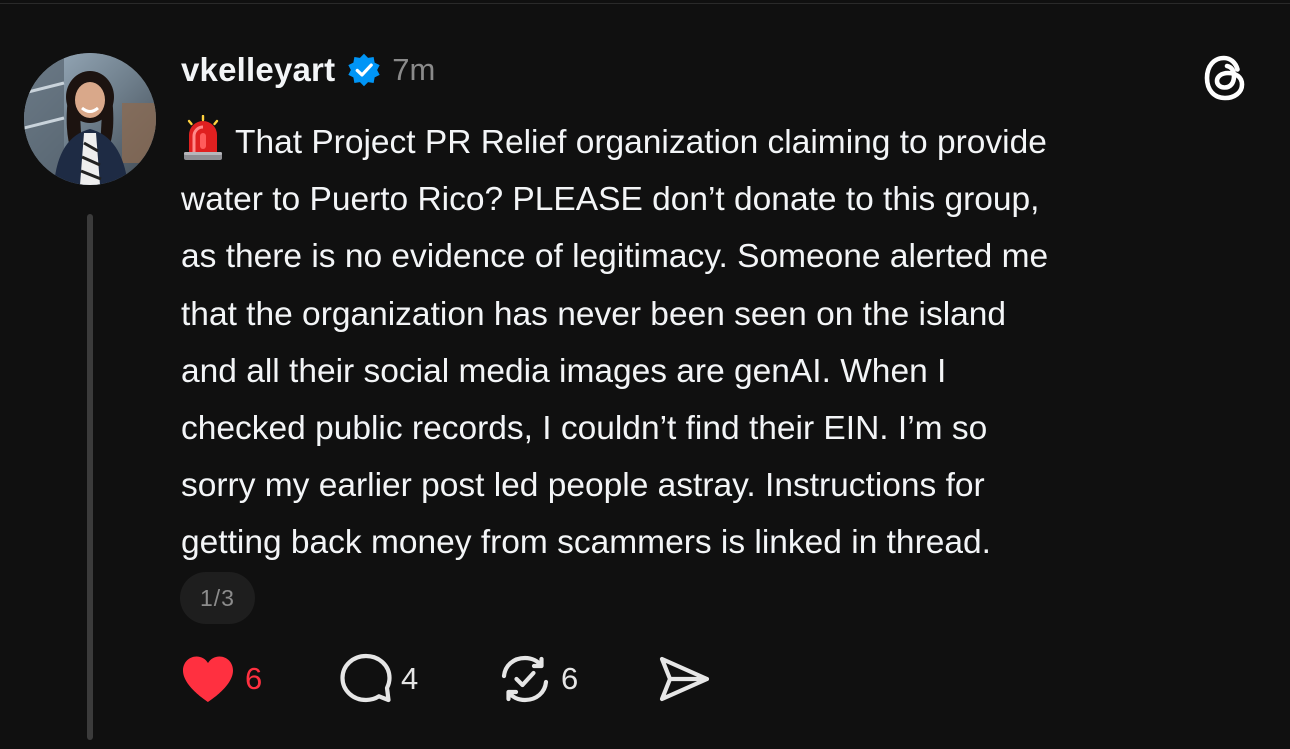 The width and height of the screenshot is (1290, 749). I want to click on like-count: 6, so click(254, 678).